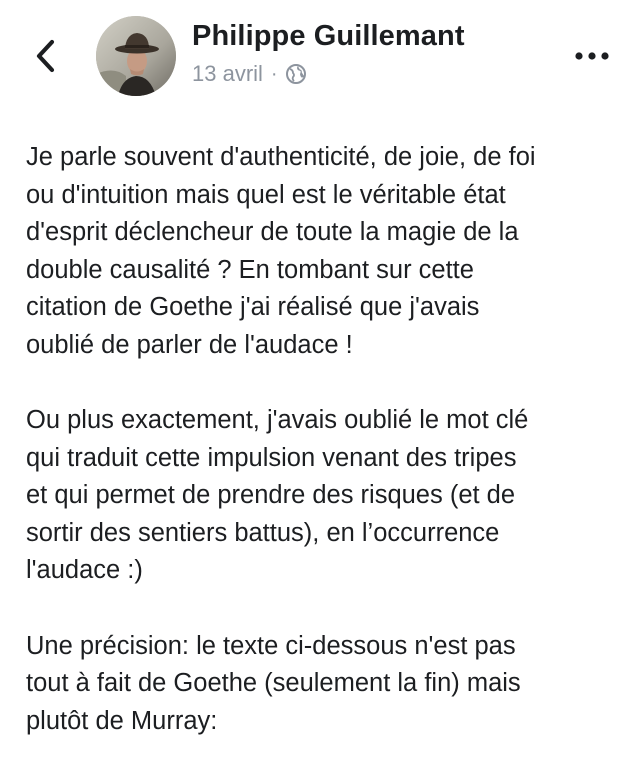 The image size is (640, 778). I want to click on avatar, so click(136, 56).